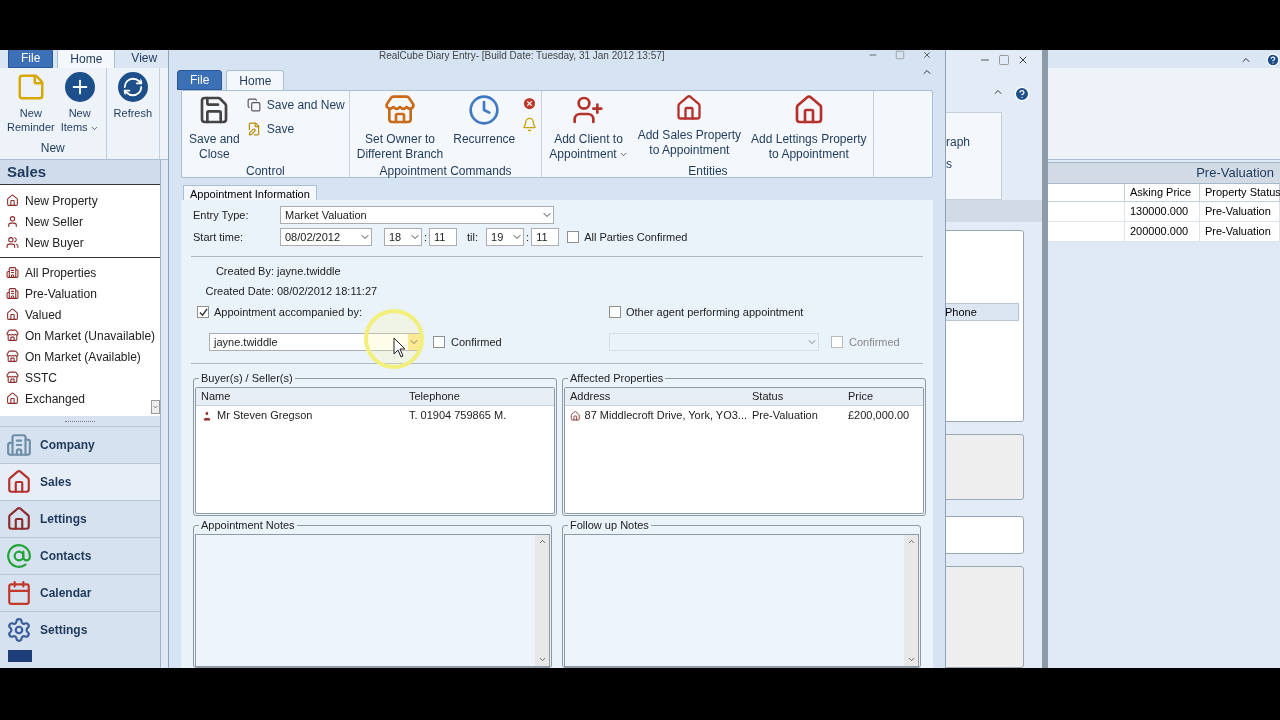 This screenshot has width=1280, height=720. What do you see at coordinates (400, 128) in the screenshot?
I see `ribbon-button: Set Owner to Different Branch` at bounding box center [400, 128].